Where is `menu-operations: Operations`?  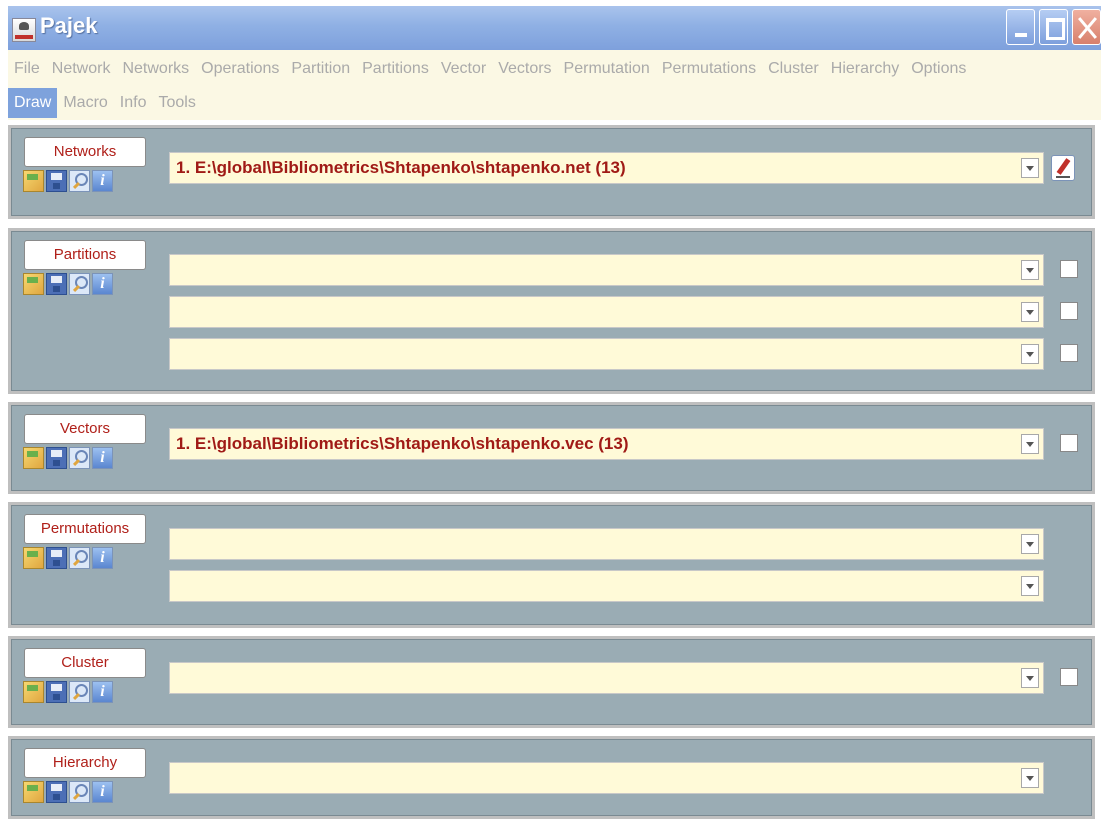
menu-operations: Operations is located at coordinates (240, 69).